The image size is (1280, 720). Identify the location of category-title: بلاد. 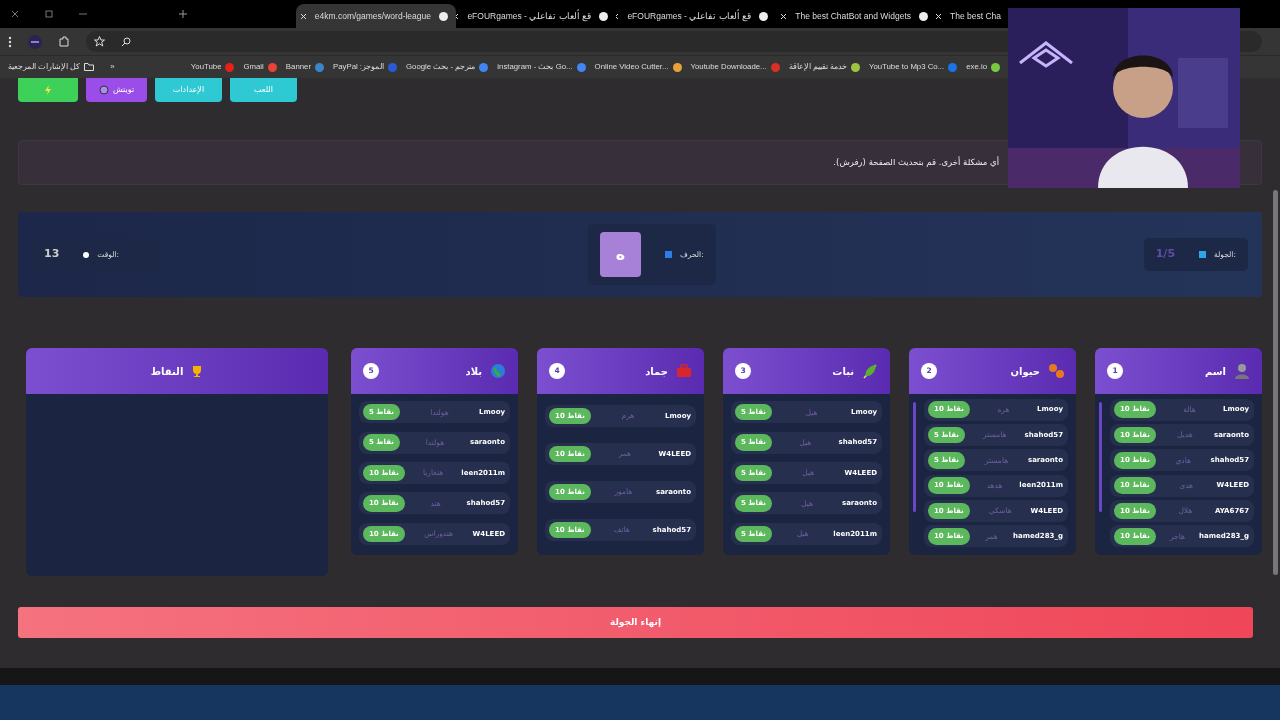
(473, 371).